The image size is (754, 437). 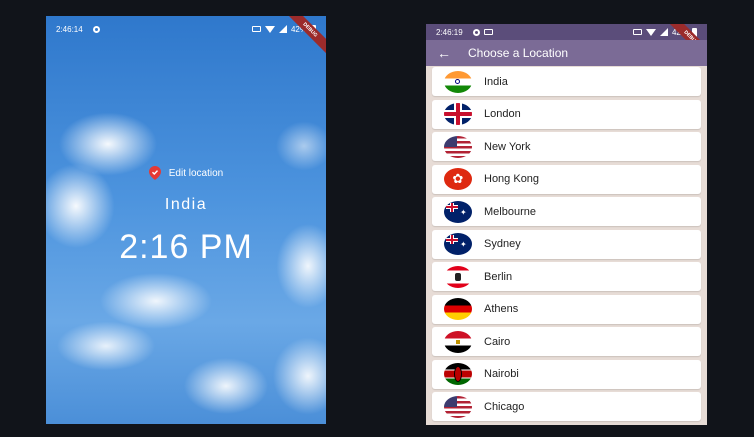 What do you see at coordinates (518, 53) in the screenshot?
I see `page-title: Choose a Location` at bounding box center [518, 53].